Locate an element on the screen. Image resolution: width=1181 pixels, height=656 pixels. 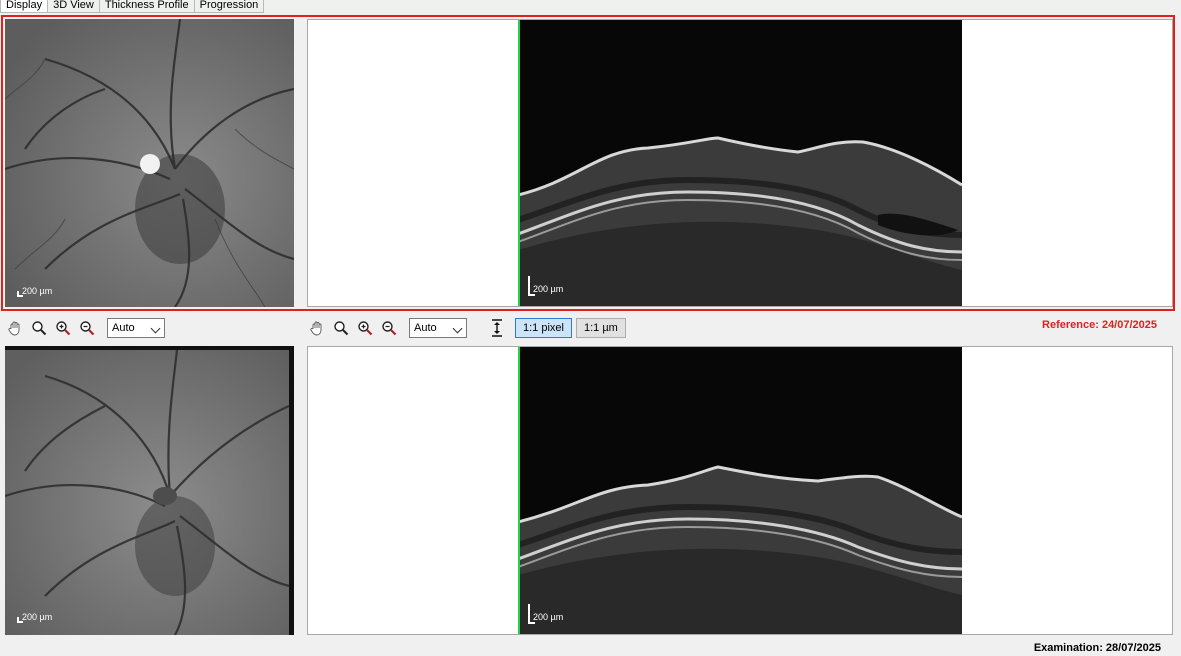
reference-bscan-scale: 200 µm is located at coordinates (548, 286).